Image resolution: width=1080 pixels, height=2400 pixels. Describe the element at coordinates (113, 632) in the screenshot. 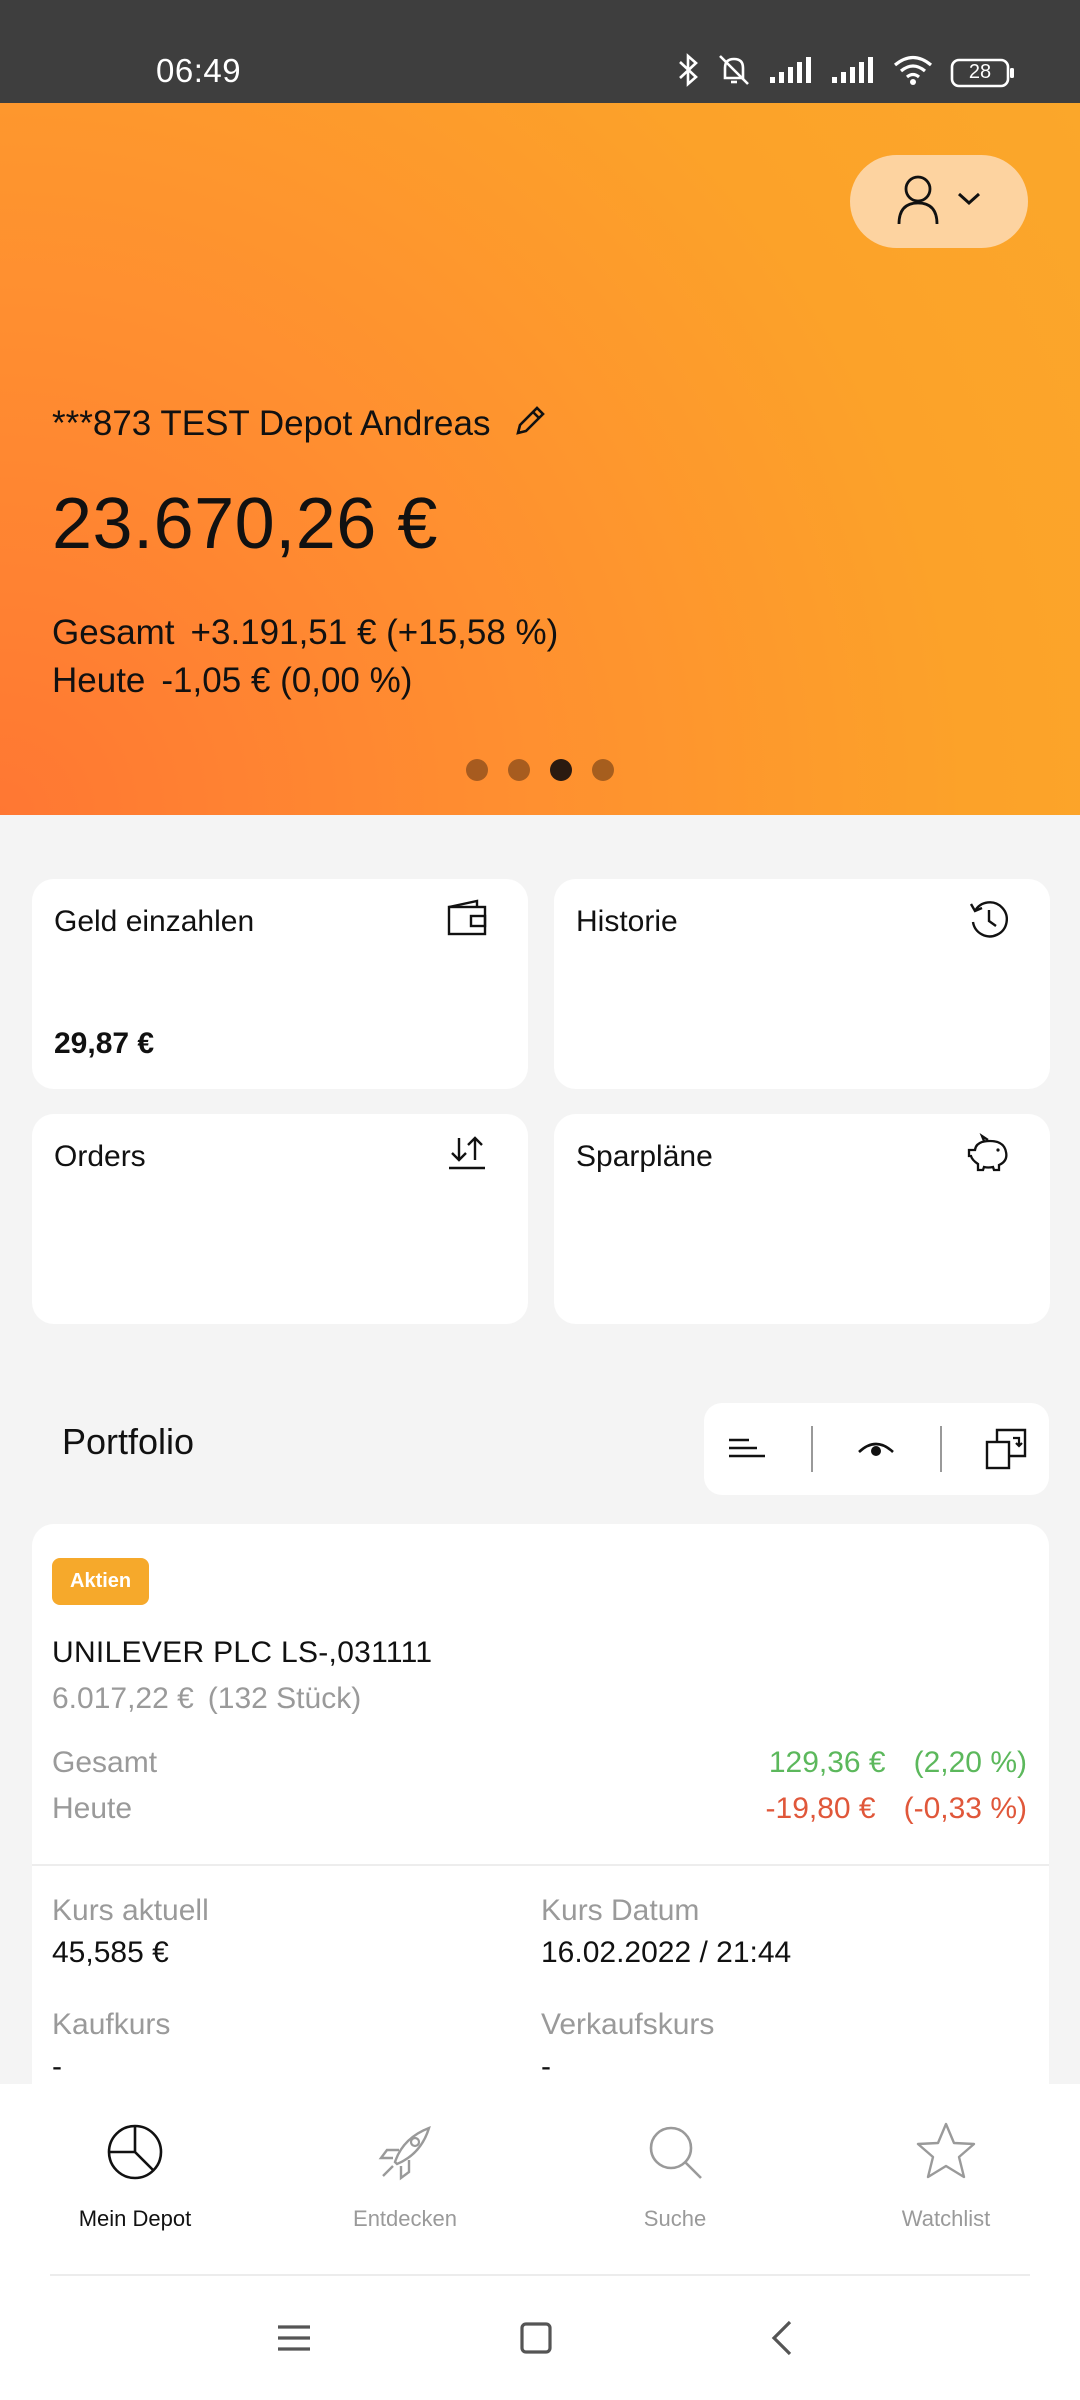

I see `hero-gesamt-label: Gesamt` at that location.